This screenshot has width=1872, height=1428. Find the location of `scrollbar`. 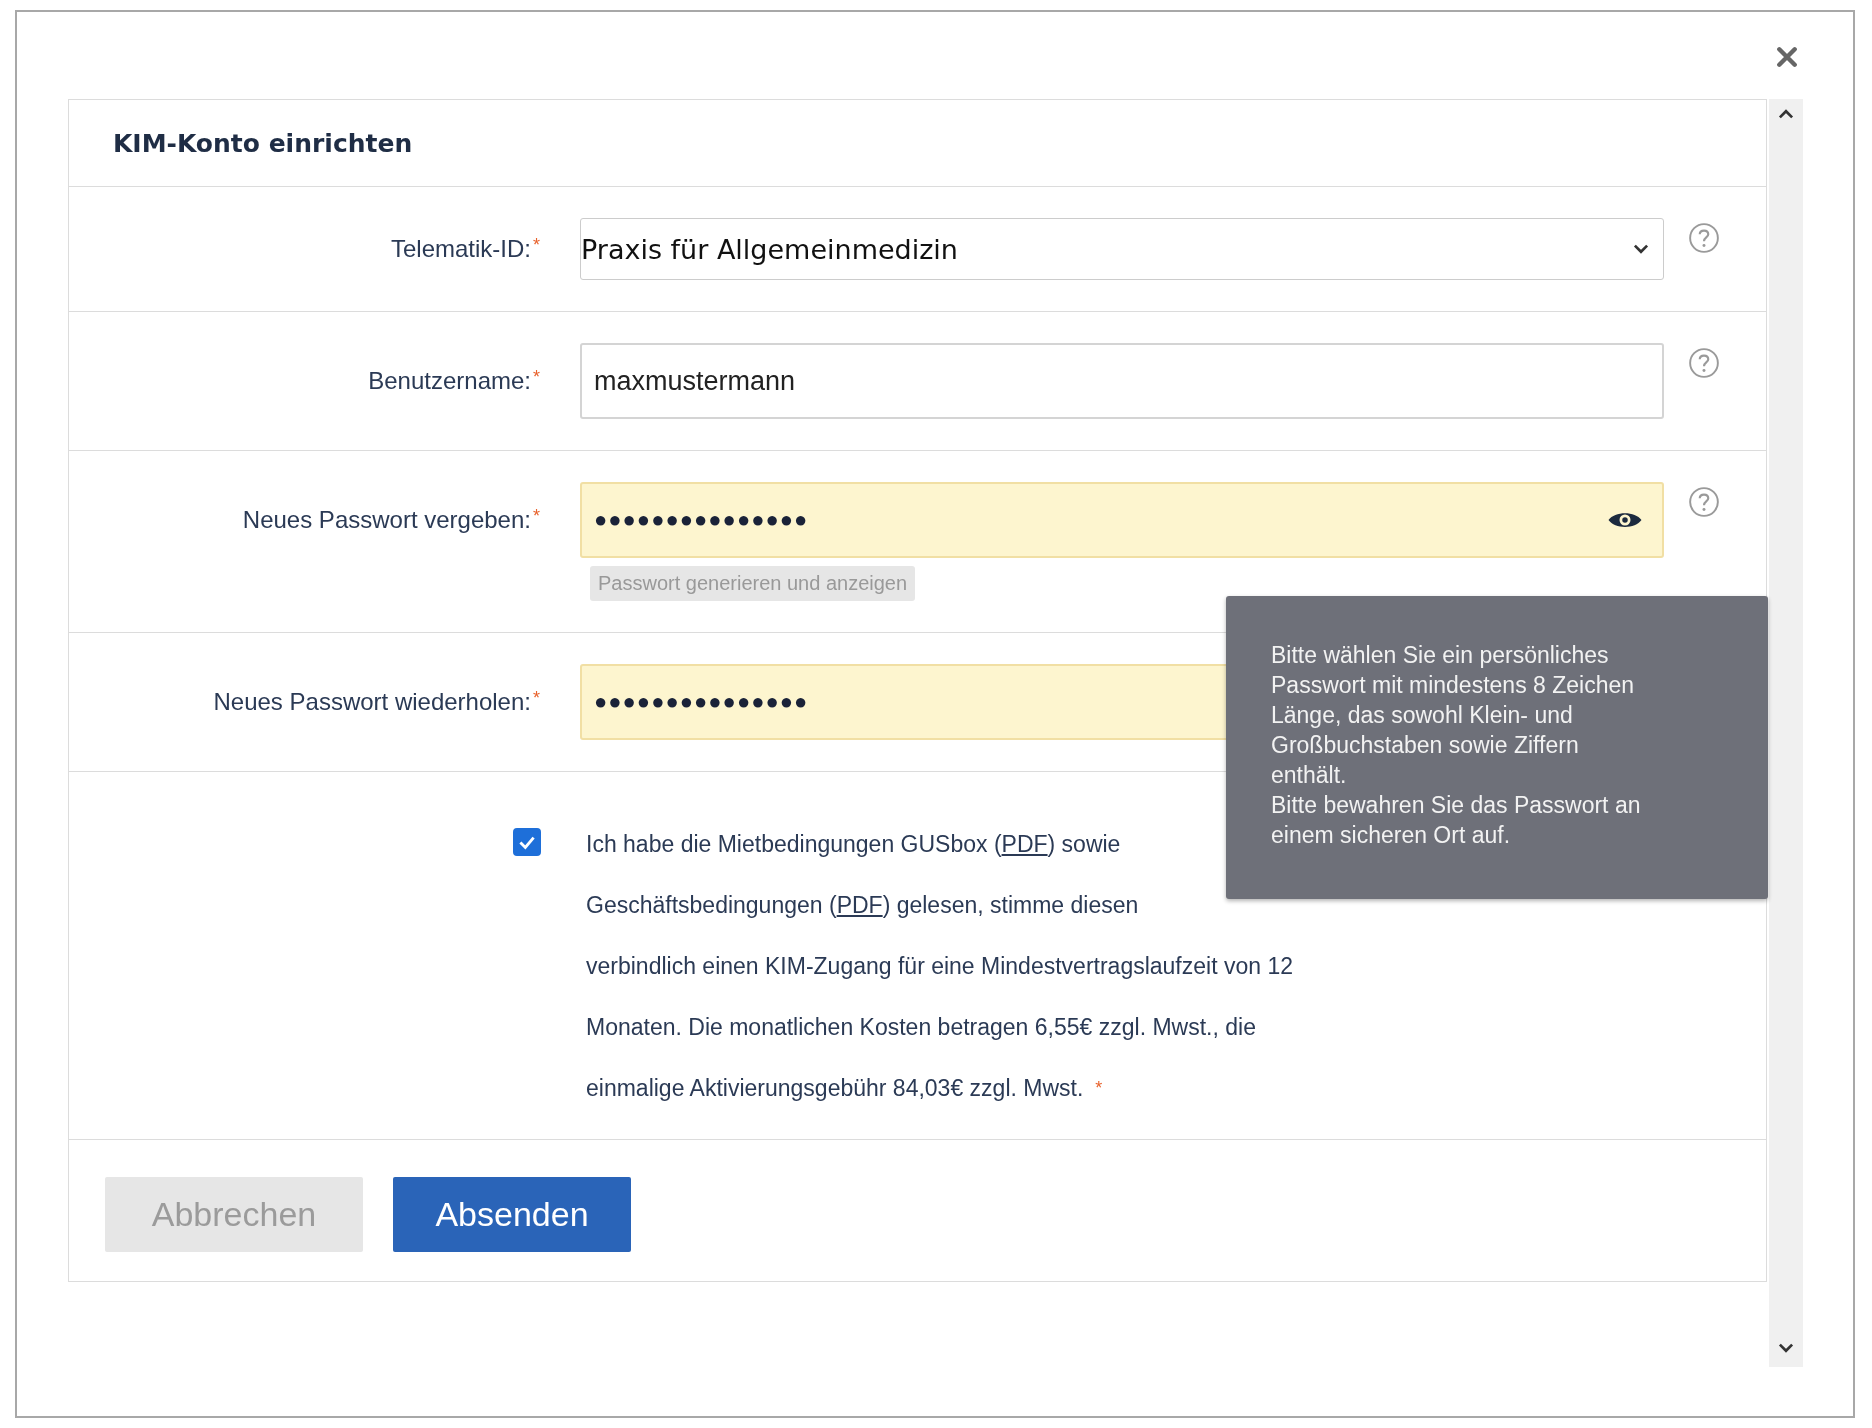

scrollbar is located at coordinates (1786, 733).